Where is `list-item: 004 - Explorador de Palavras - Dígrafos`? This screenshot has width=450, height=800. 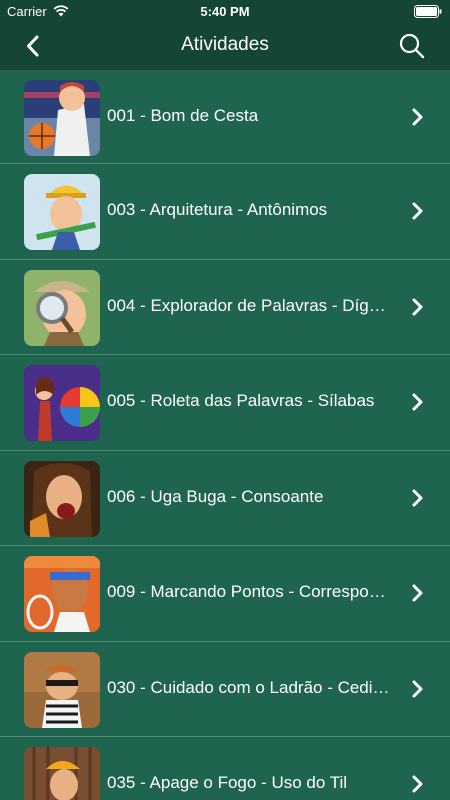 list-item: 004 - Explorador de Palavras - Dígrafos is located at coordinates (225, 307).